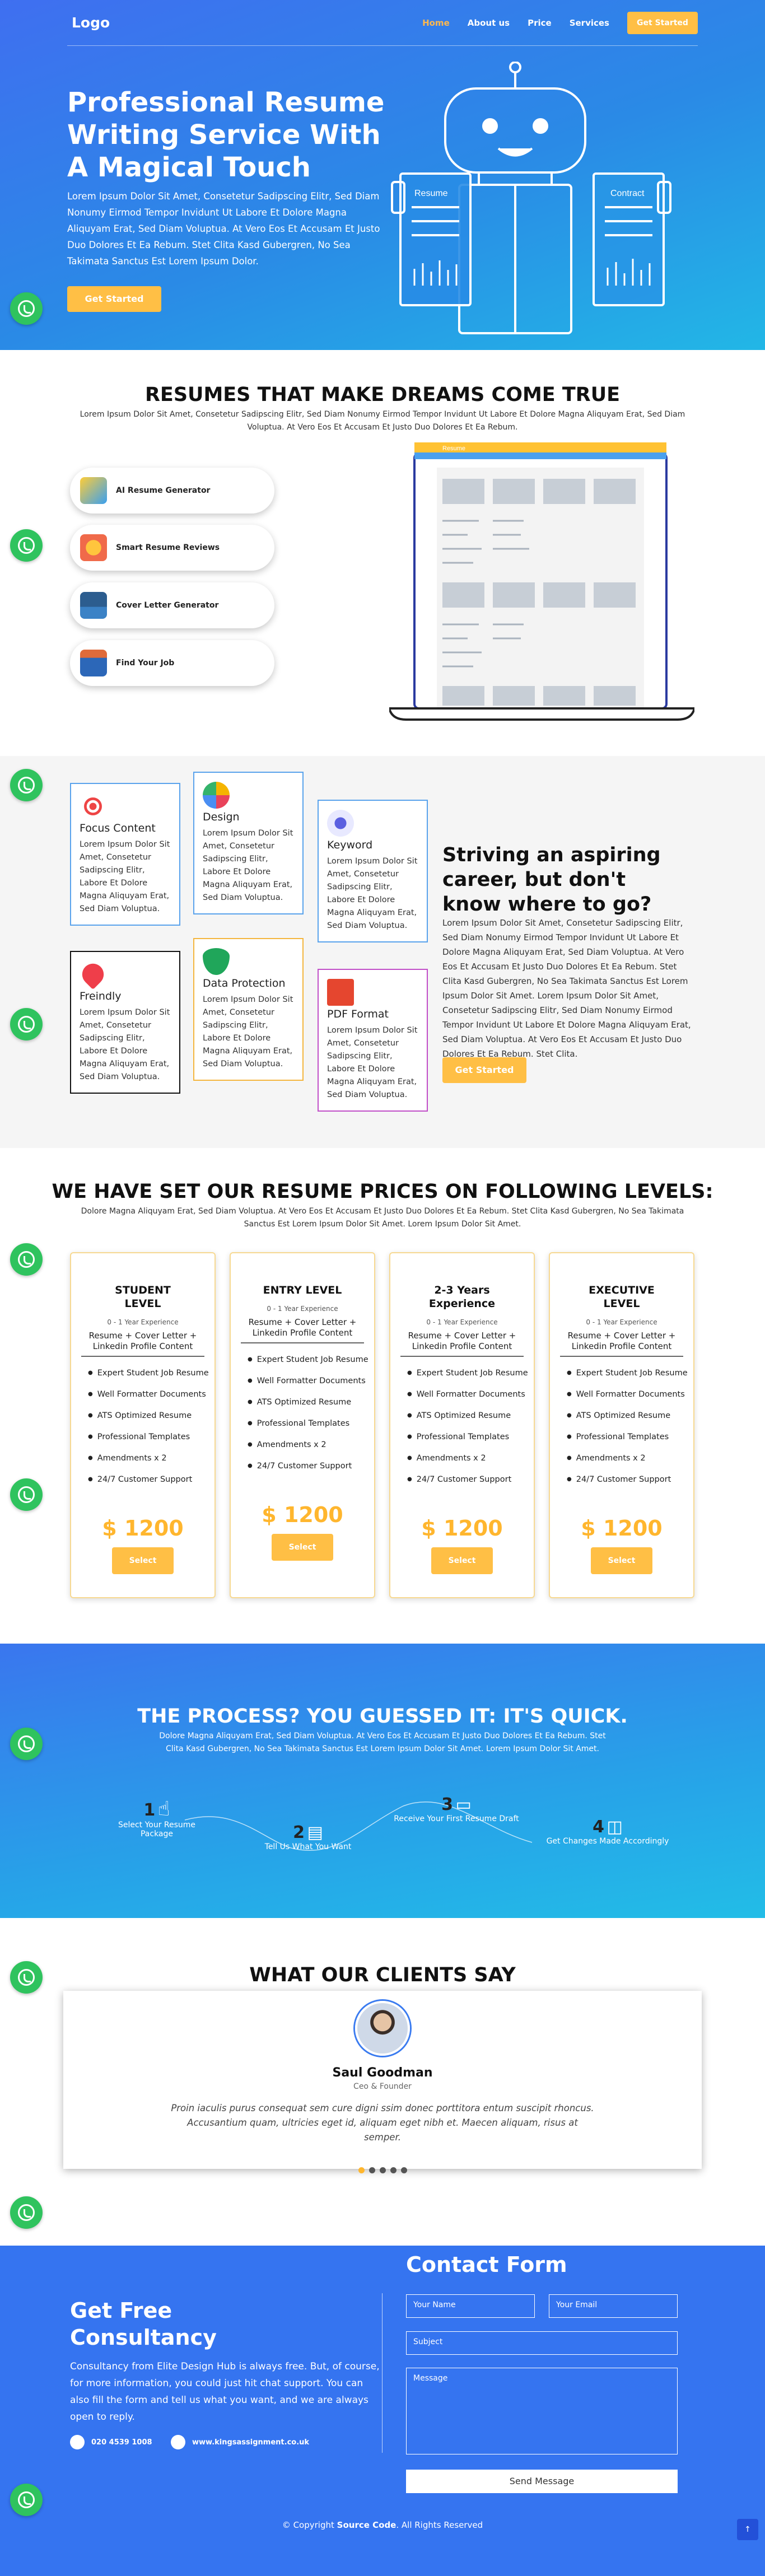 This screenshot has width=765, height=2576. Describe the element at coordinates (489, 23) in the screenshot. I see `nav-link-about: About us` at that location.